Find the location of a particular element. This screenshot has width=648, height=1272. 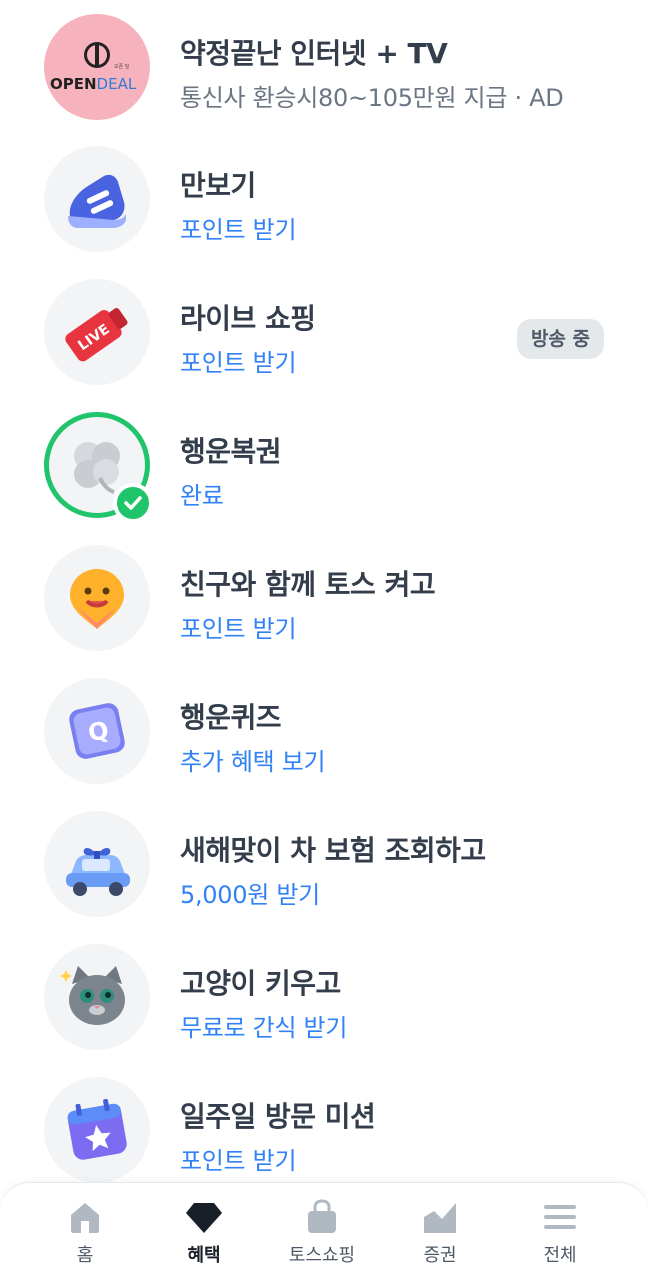

list-item-car-insurance: 새해맞이 차 보험 조회하고 5,000원 받기 is located at coordinates (324, 863).